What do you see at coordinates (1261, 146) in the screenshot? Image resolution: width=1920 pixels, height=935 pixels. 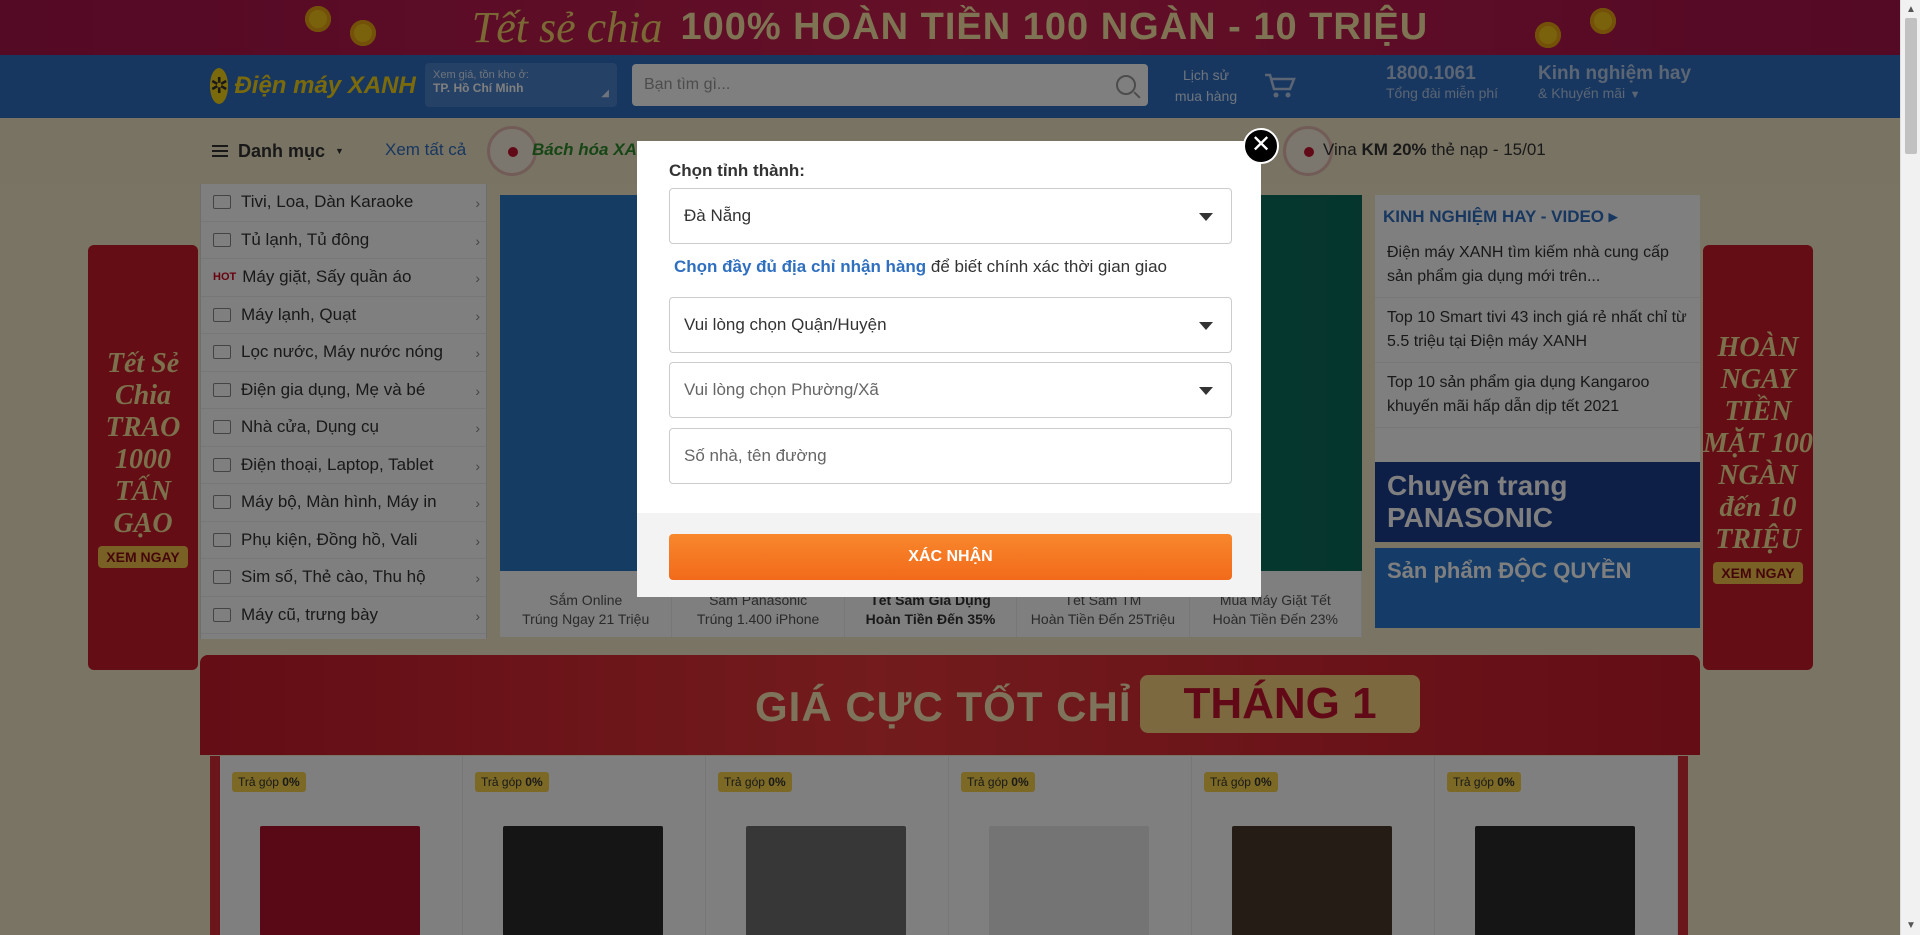 I see `close-icon: ✕` at bounding box center [1261, 146].